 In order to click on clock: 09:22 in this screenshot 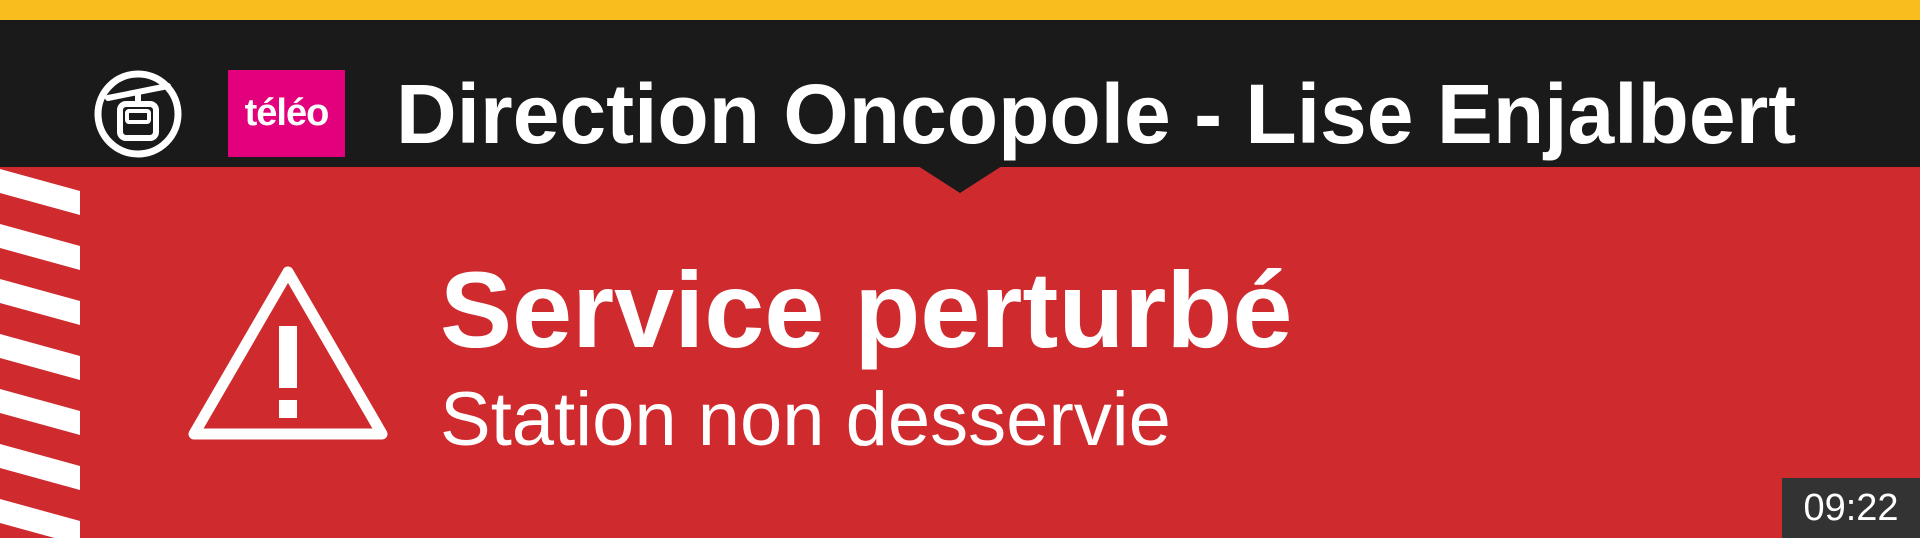, I will do `click(1851, 508)`.